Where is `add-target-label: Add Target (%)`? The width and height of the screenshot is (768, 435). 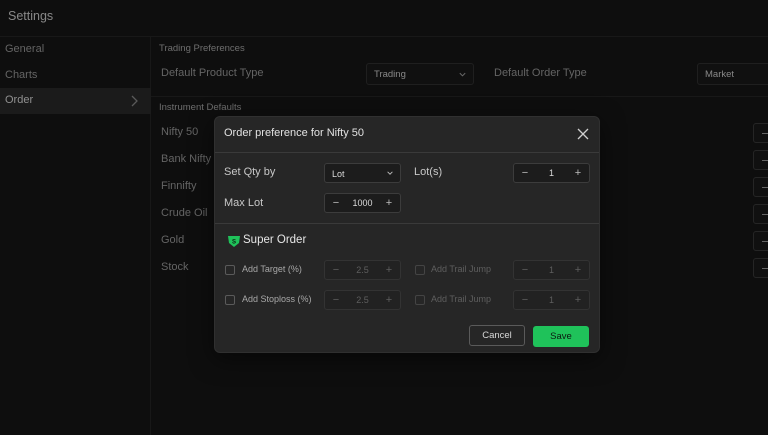
add-target-label: Add Target (%) is located at coordinates (272, 269).